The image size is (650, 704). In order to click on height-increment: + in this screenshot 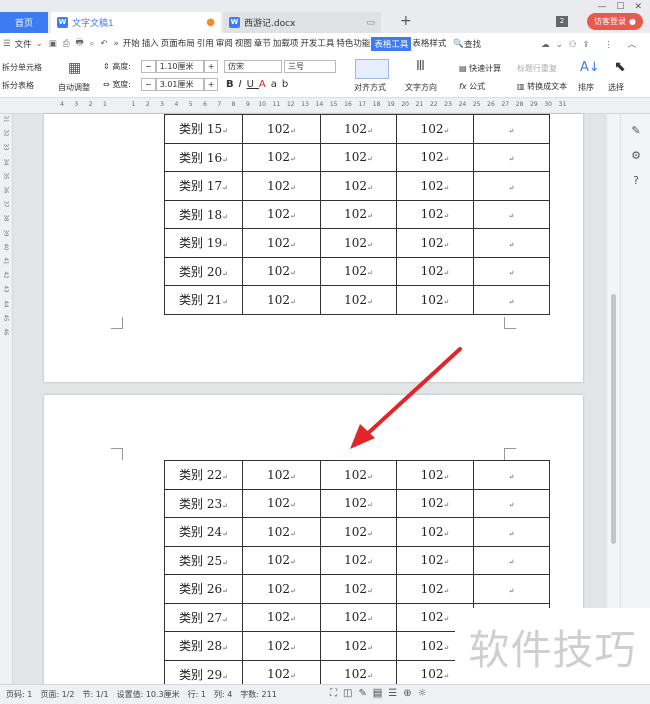, I will do `click(211, 66)`.